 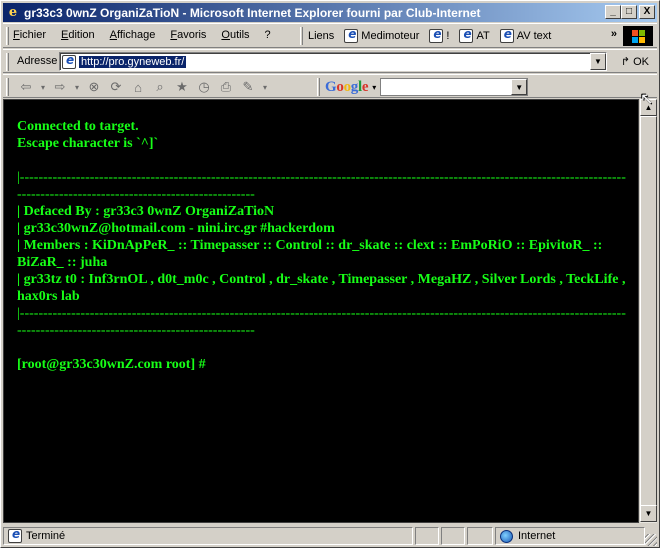 I want to click on edit-icon: ✎, so click(x=248, y=87).